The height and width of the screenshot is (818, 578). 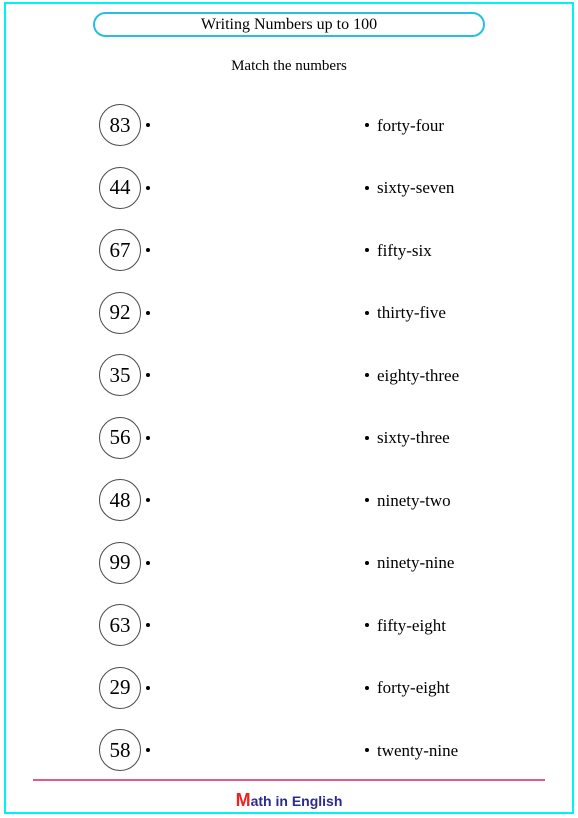 I want to click on footer-divider, so click(x=289, y=780).